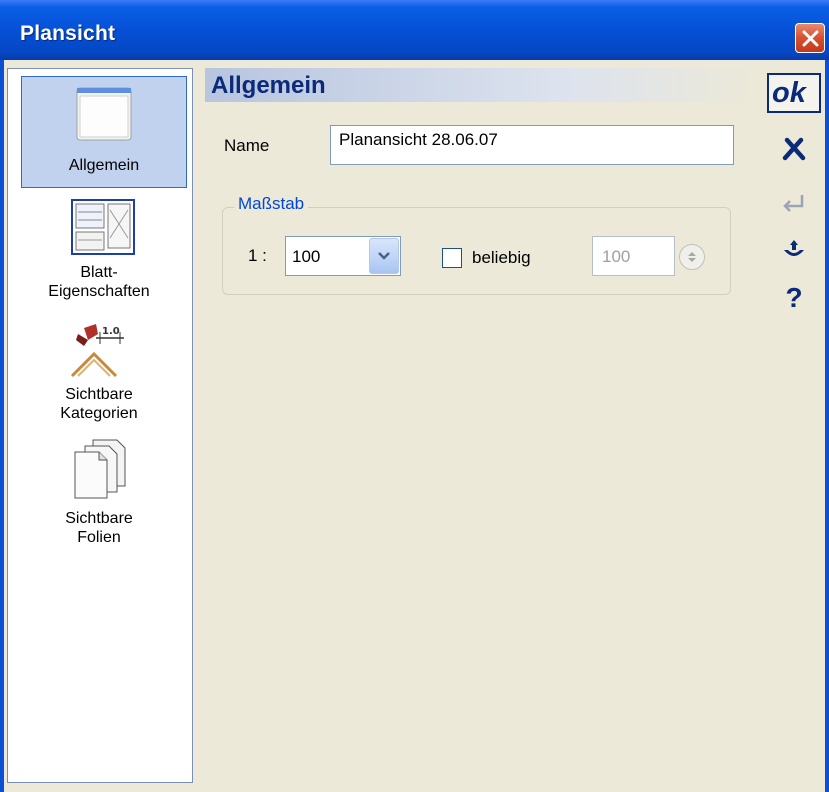 The image size is (829, 792). Describe the element at coordinates (97, 351) in the screenshot. I see `categories-icon: 1.0` at that location.